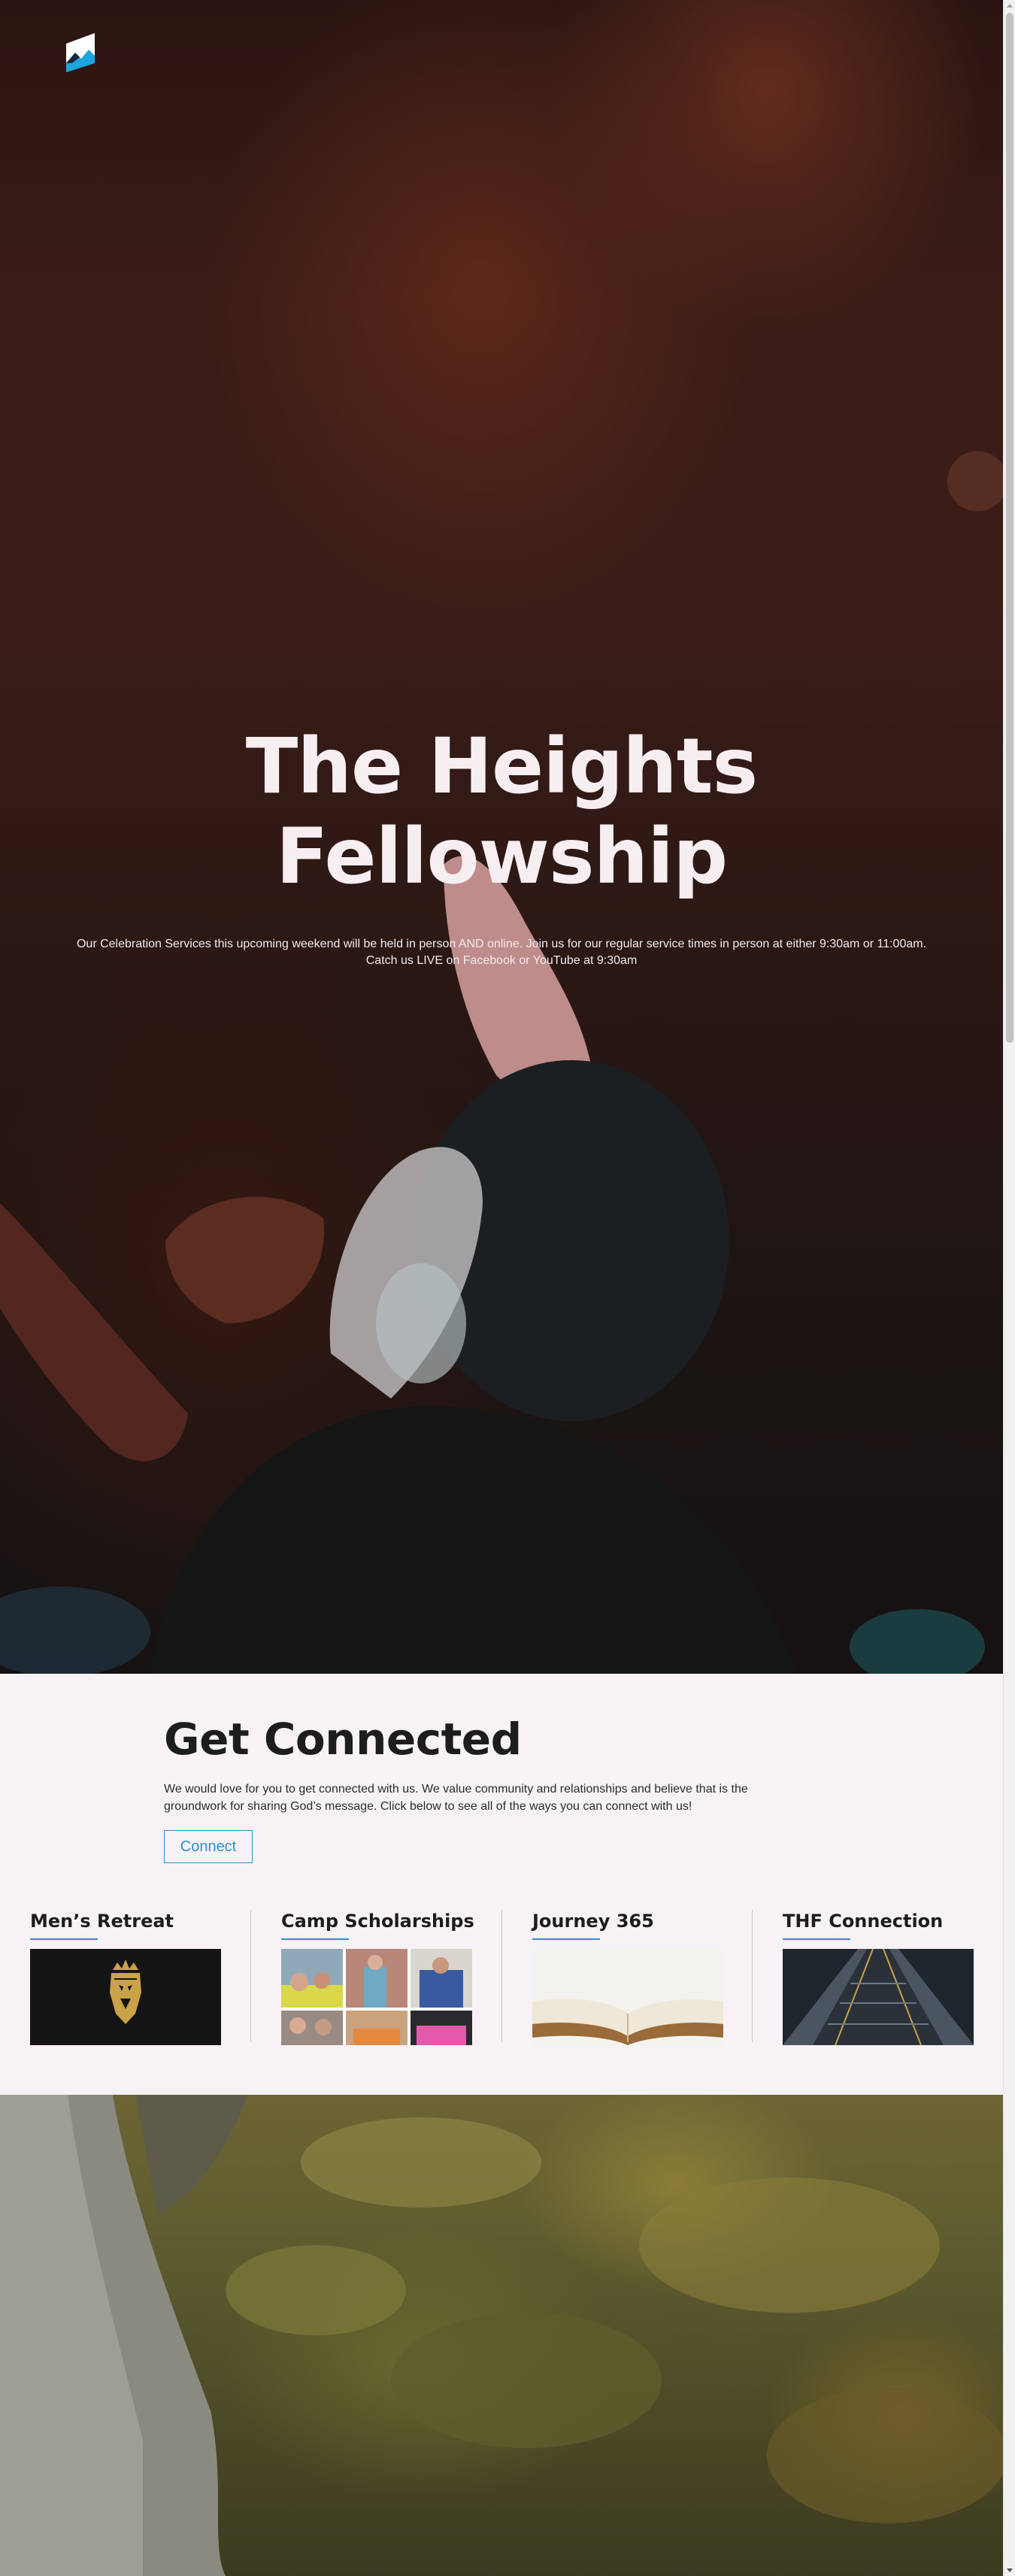 The height and width of the screenshot is (2576, 1015). I want to click on lion-crown-emblem-icon, so click(125, 1991).